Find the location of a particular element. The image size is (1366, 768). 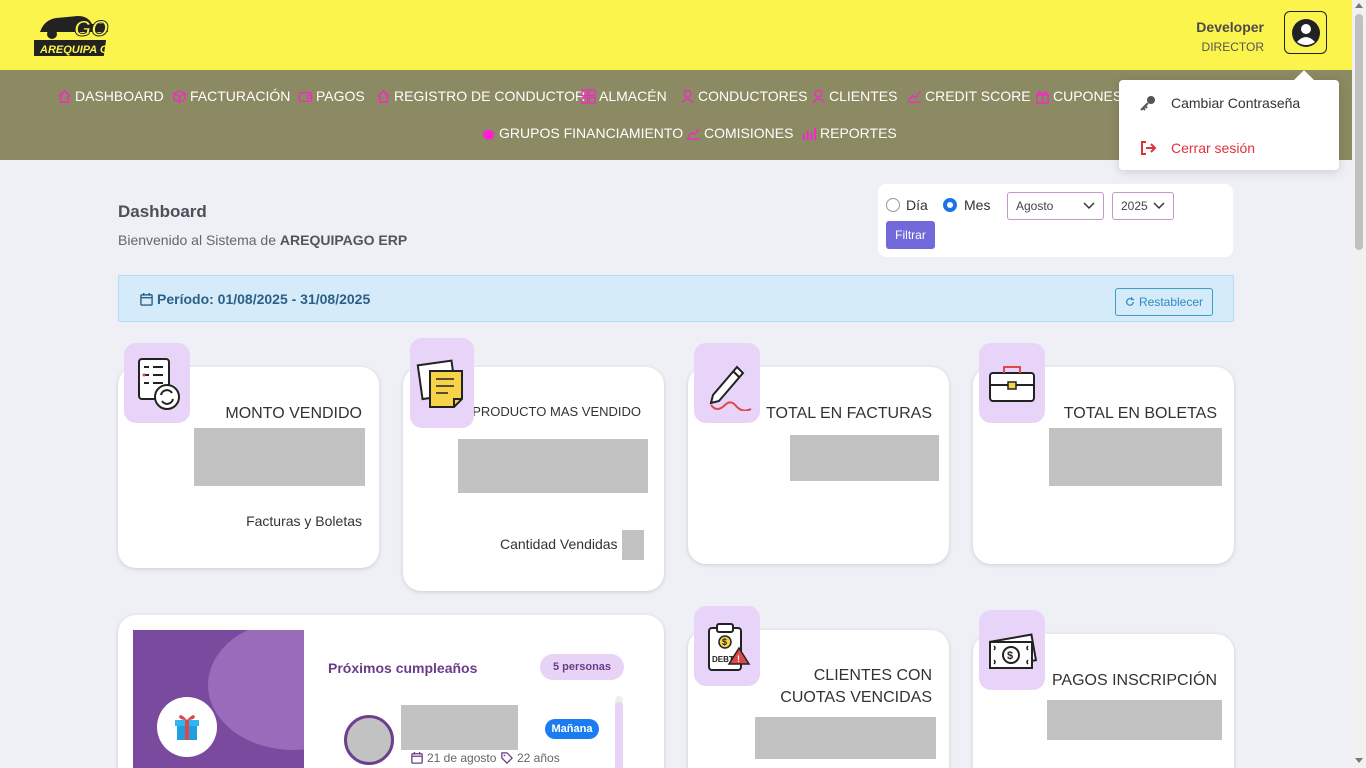

logout-item: Cerrar sesión is located at coordinates (1197, 148).